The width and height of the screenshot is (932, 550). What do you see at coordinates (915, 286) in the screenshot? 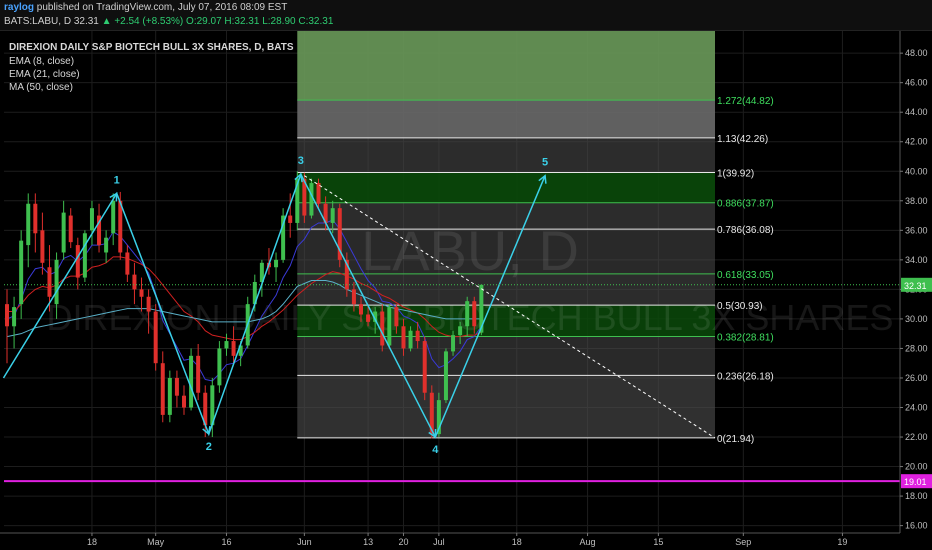
I see `last-price-label: 32.31` at bounding box center [915, 286].